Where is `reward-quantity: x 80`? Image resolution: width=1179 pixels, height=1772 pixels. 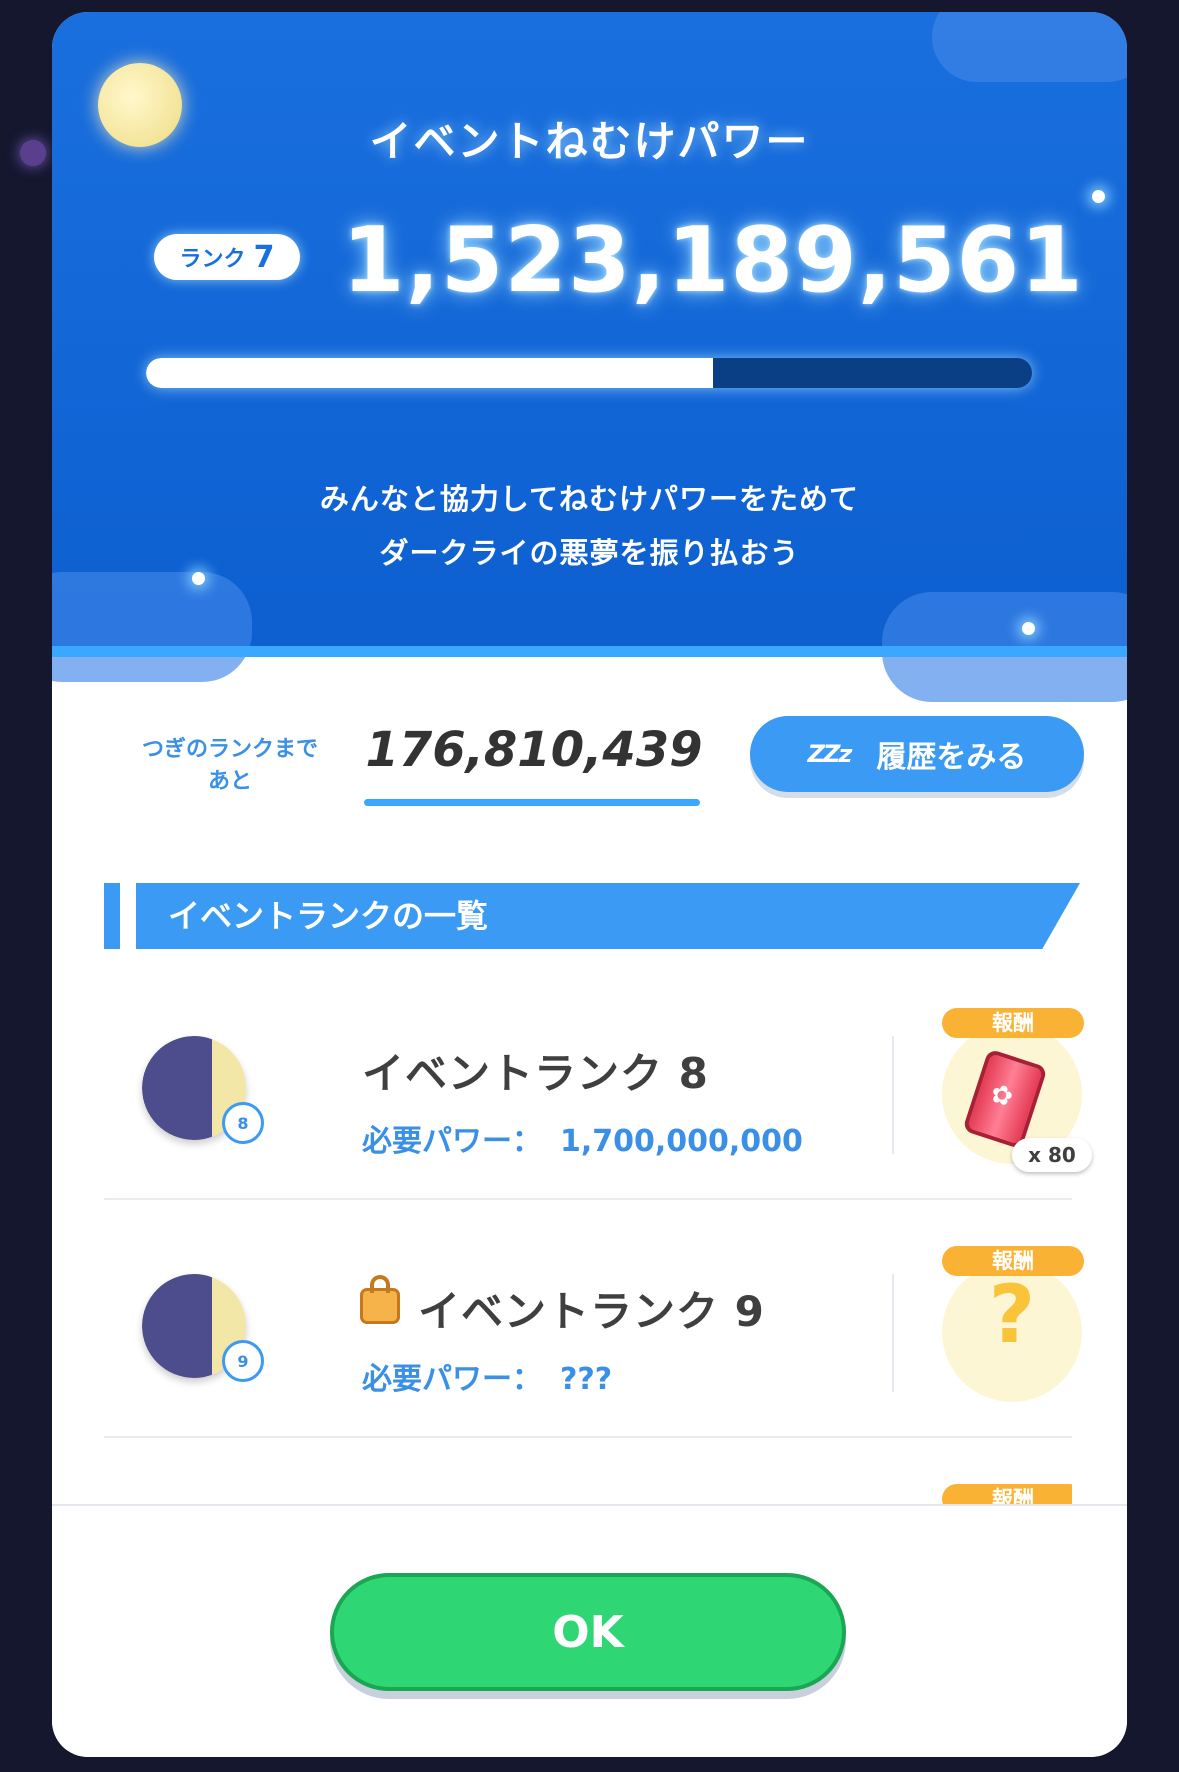 reward-quantity: x 80 is located at coordinates (1052, 1155).